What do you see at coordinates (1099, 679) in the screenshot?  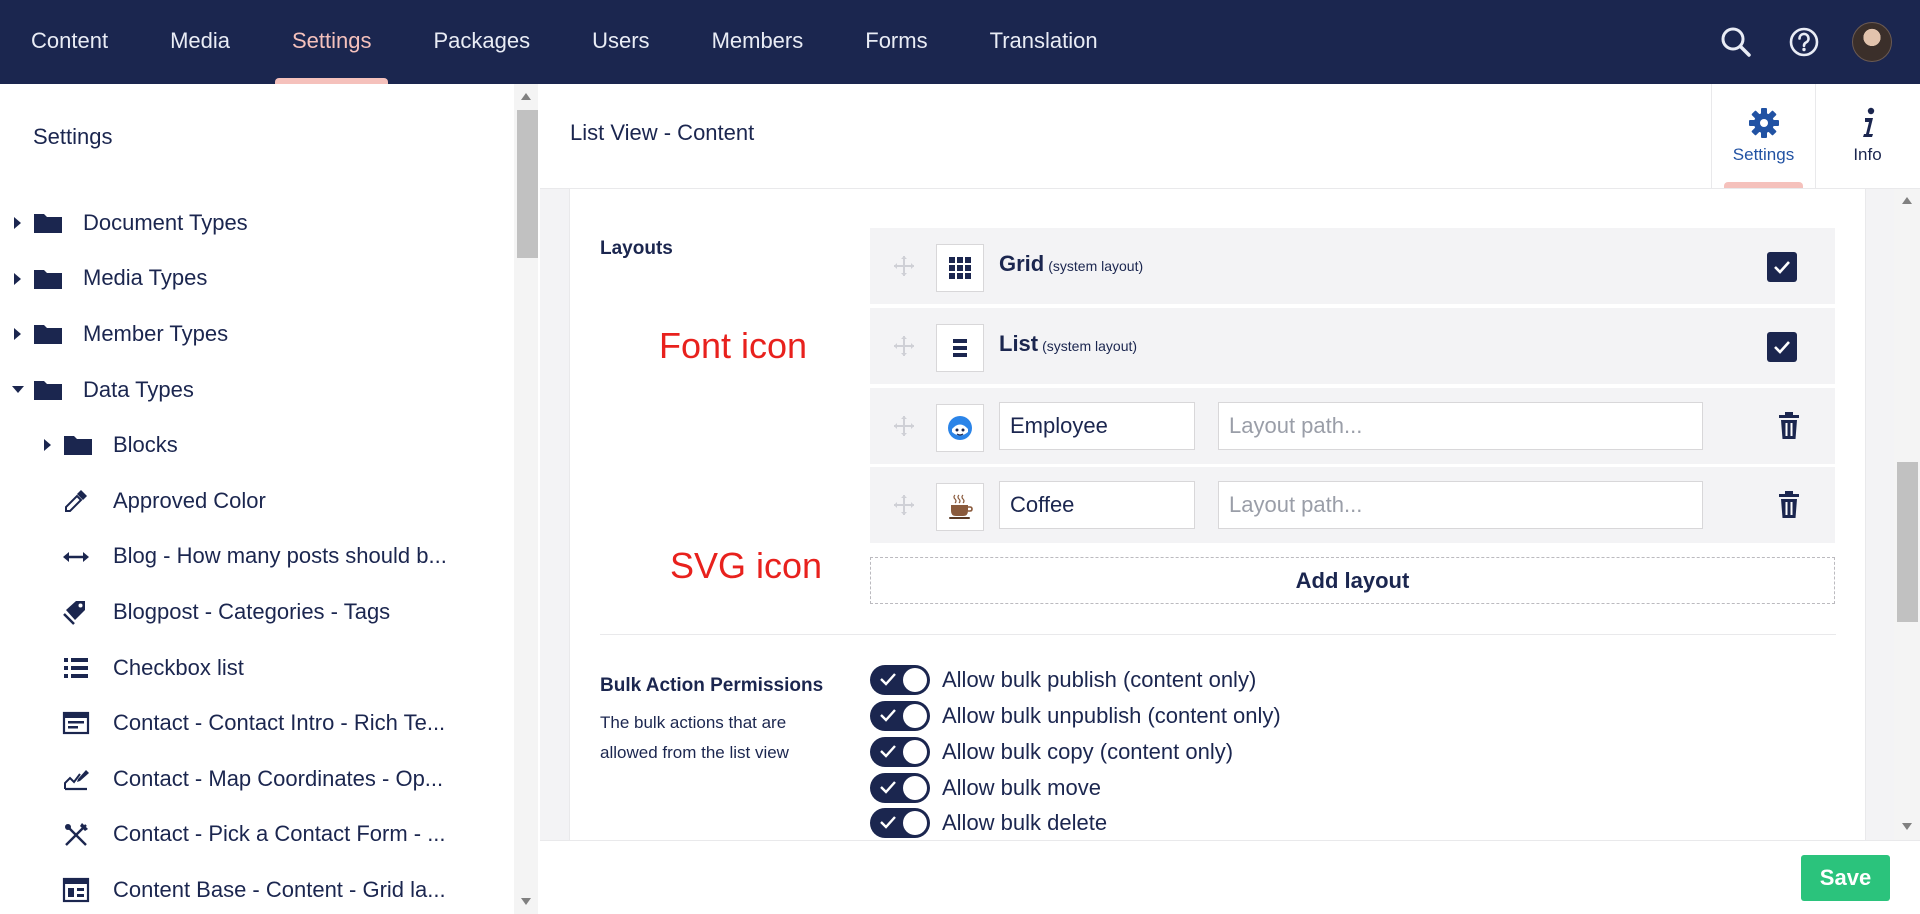 I see `toggle-label: Allow bulk publish (content only)` at bounding box center [1099, 679].